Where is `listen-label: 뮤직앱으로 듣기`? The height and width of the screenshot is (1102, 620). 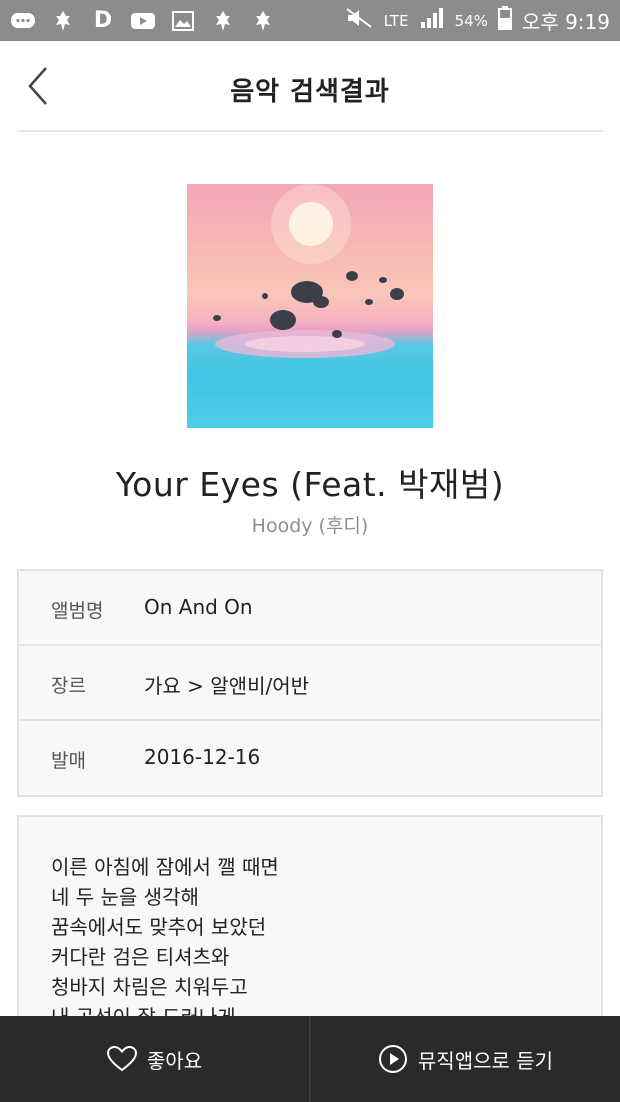
listen-label: 뮤직앱으로 듣기 is located at coordinates (485, 1060).